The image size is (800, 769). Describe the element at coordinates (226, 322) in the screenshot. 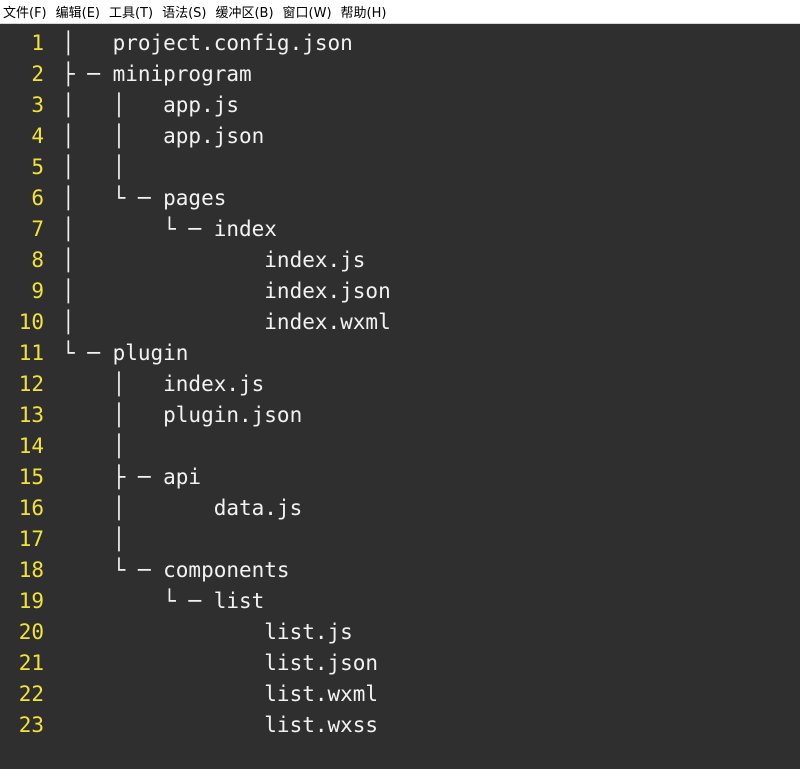

I see `line-text: │ index.wxml` at that location.